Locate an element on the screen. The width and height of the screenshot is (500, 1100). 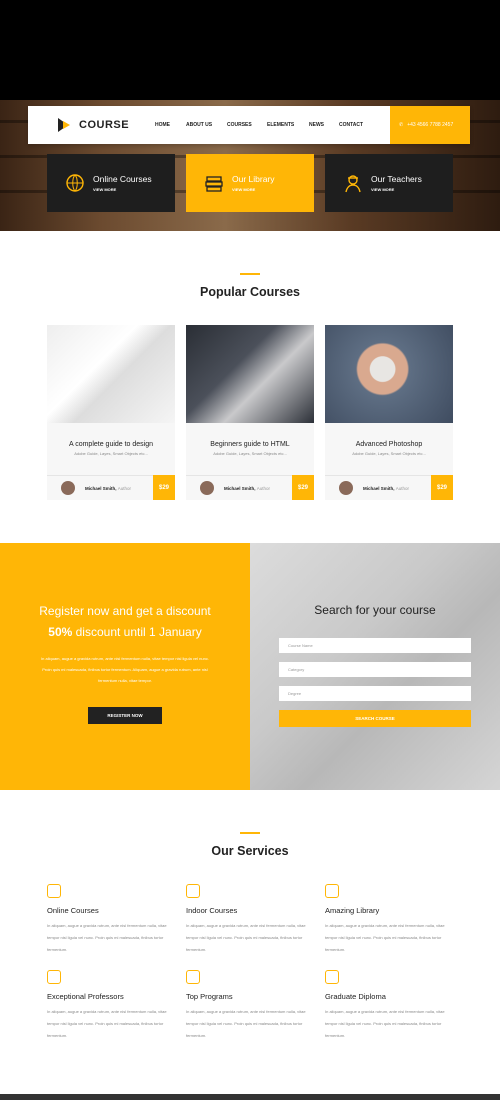
monitor-icon is located at coordinates (193, 977).